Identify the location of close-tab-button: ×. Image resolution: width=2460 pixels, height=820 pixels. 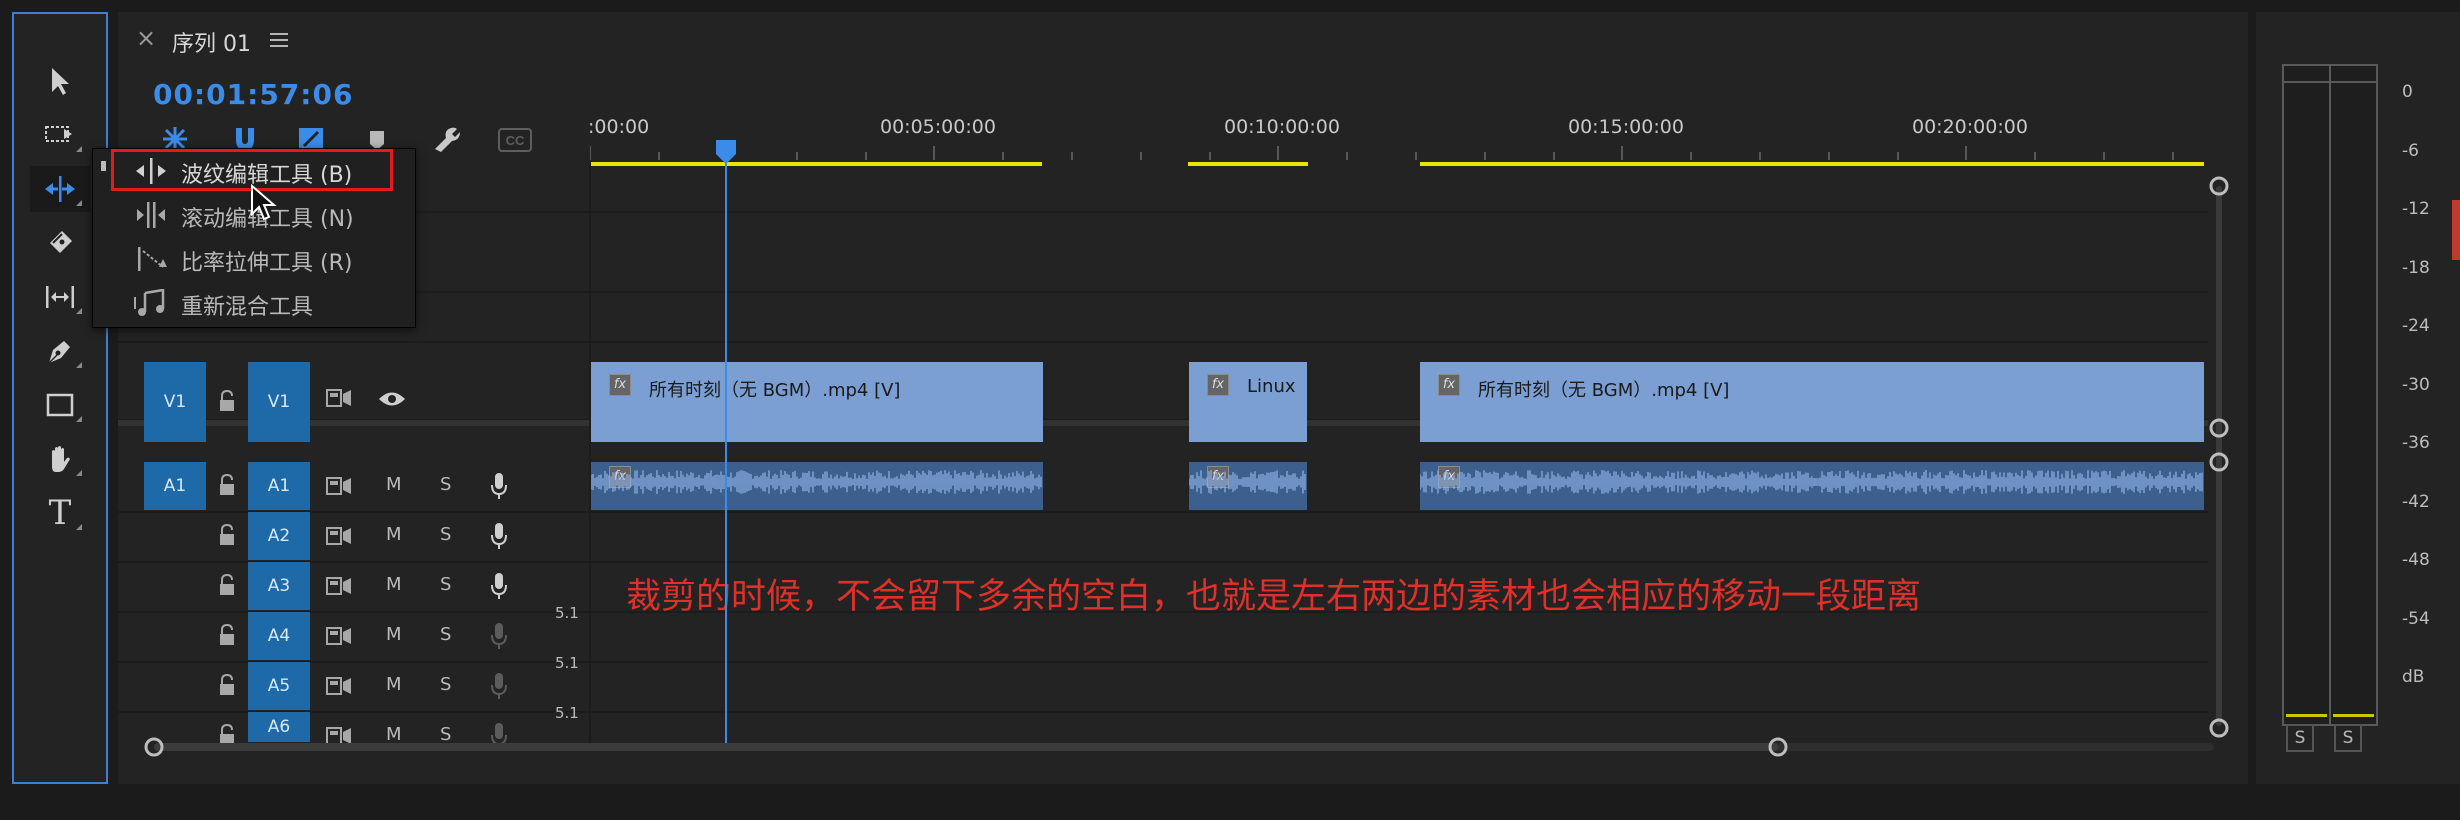
(146, 38).